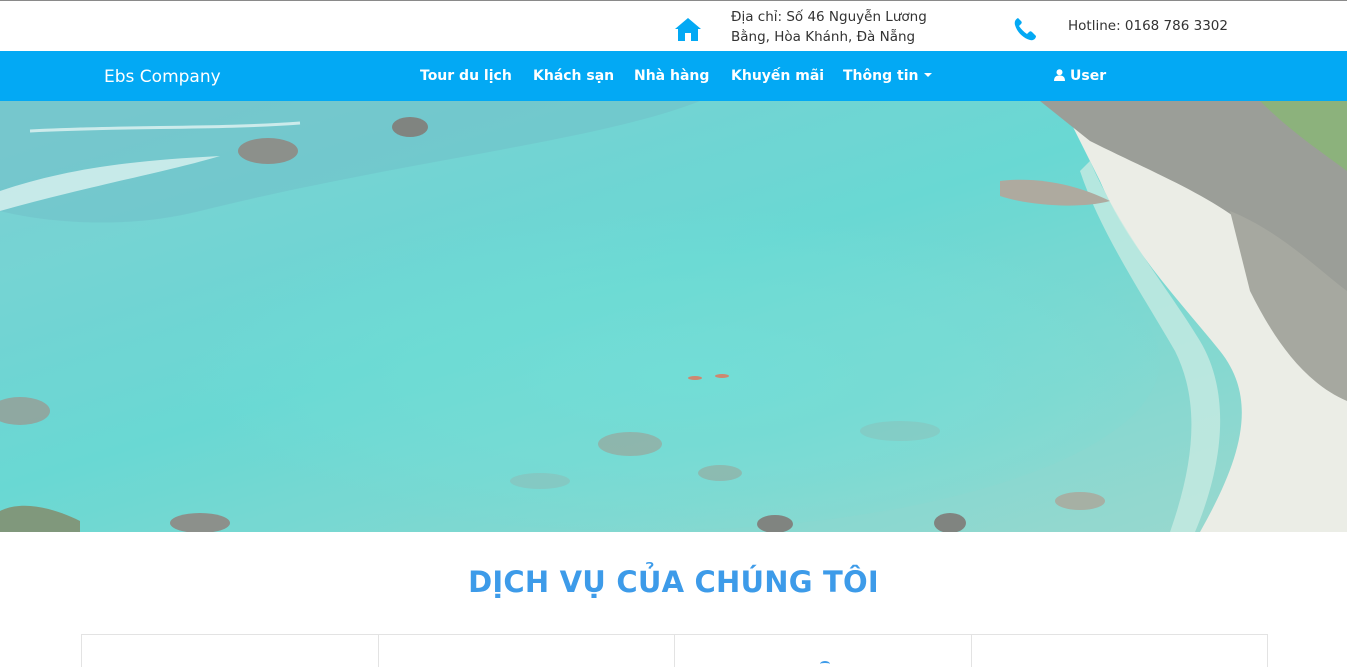  What do you see at coordinates (1059, 75) in the screenshot?
I see `user-icon` at bounding box center [1059, 75].